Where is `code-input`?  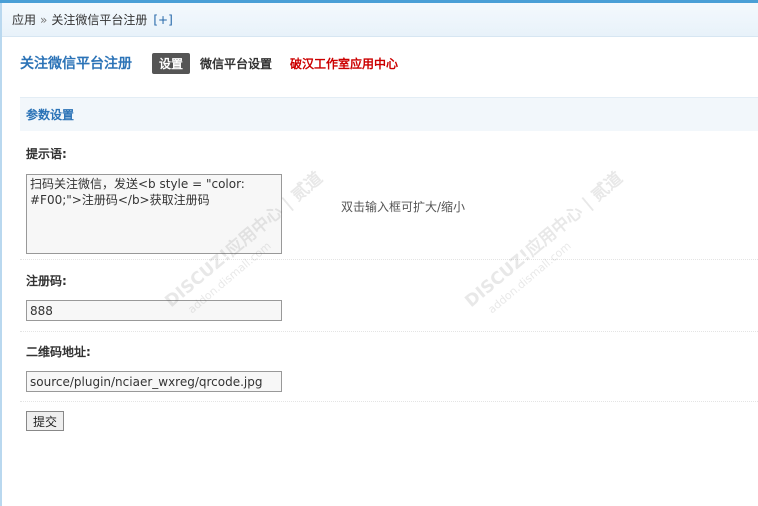
code-input is located at coordinates (154, 310).